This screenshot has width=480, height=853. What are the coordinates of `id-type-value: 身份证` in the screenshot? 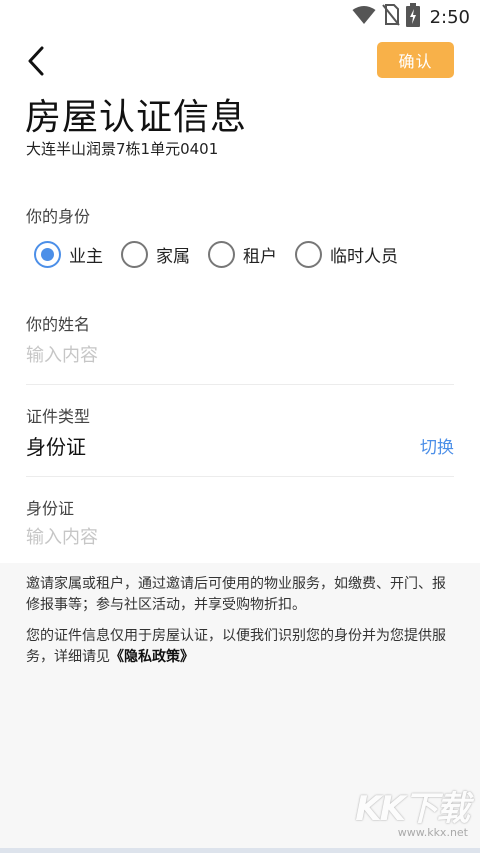 It's located at (56, 447).